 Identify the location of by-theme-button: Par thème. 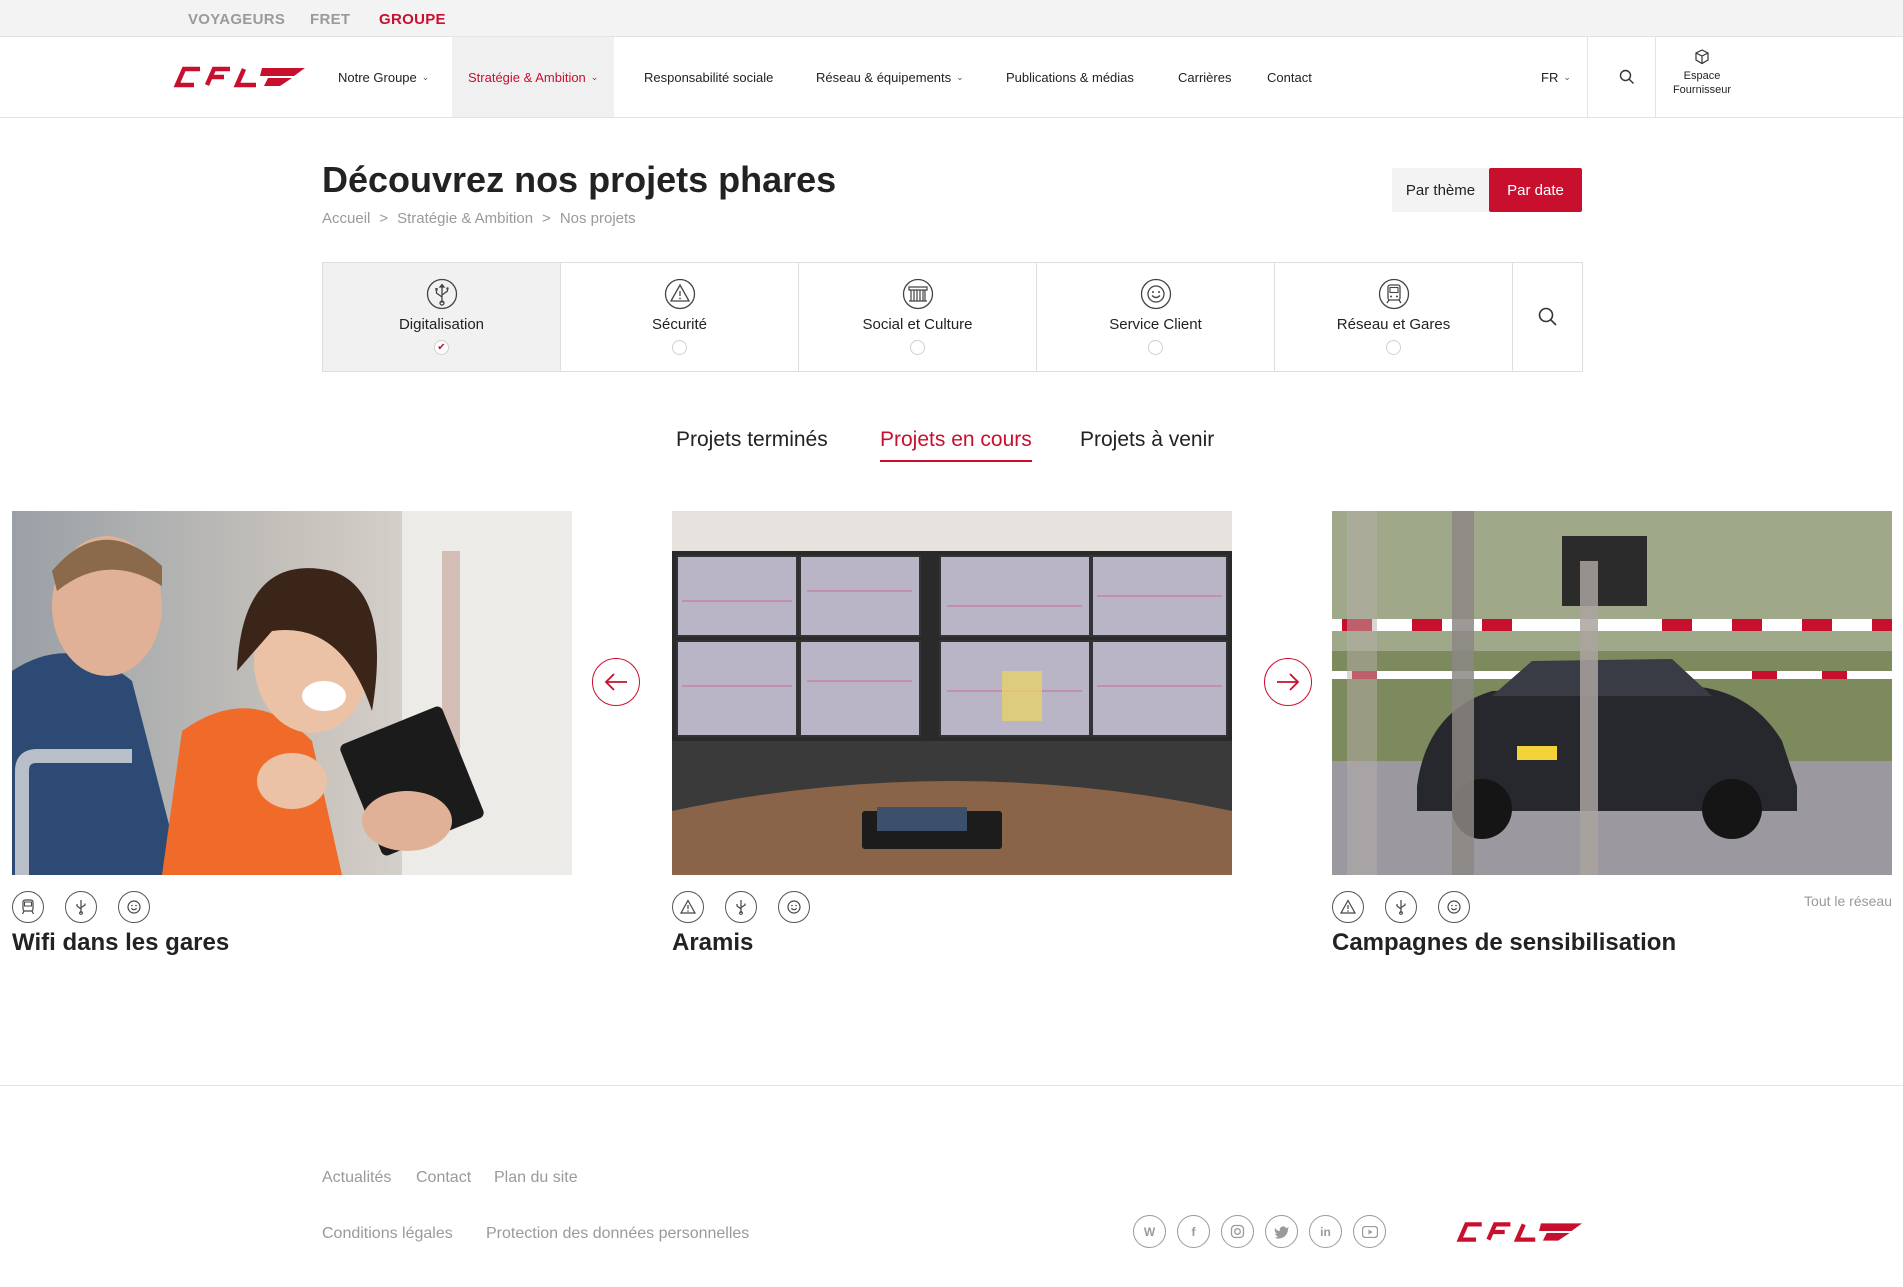
(1440, 190).